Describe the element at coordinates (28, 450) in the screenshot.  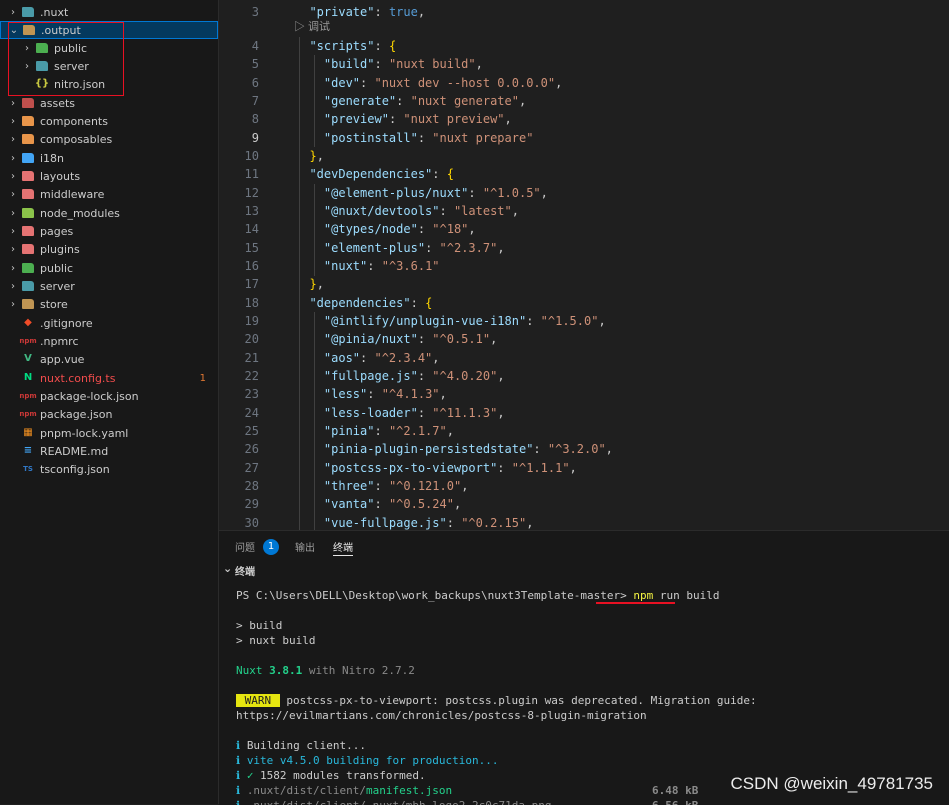
I see `file-type-icon: ≡` at that location.